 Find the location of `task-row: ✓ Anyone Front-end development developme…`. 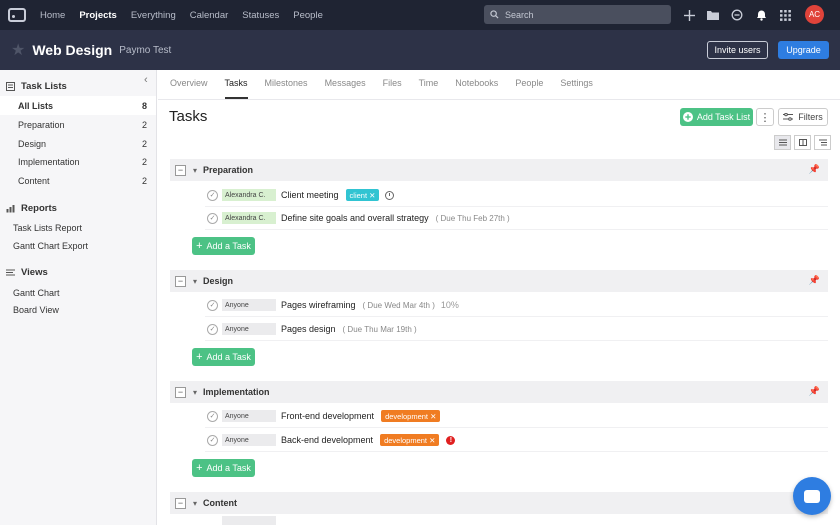

task-row: ✓ Anyone Front-end development developme… is located at coordinates (516, 416).